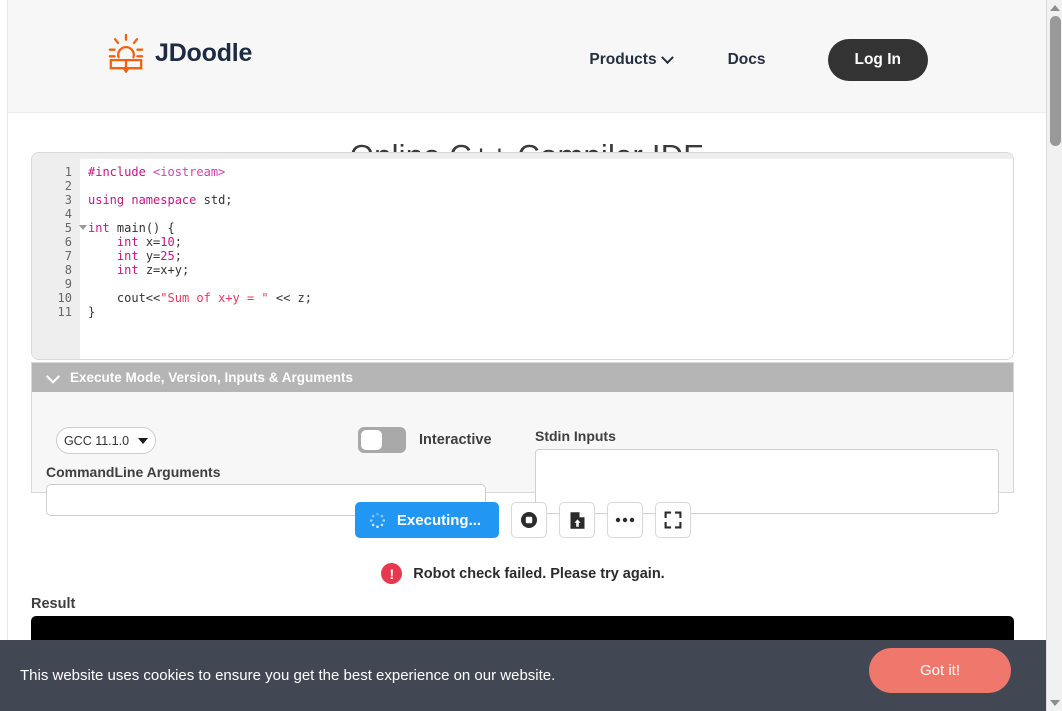  I want to click on brand-logo: JDoodle, so click(179, 53).